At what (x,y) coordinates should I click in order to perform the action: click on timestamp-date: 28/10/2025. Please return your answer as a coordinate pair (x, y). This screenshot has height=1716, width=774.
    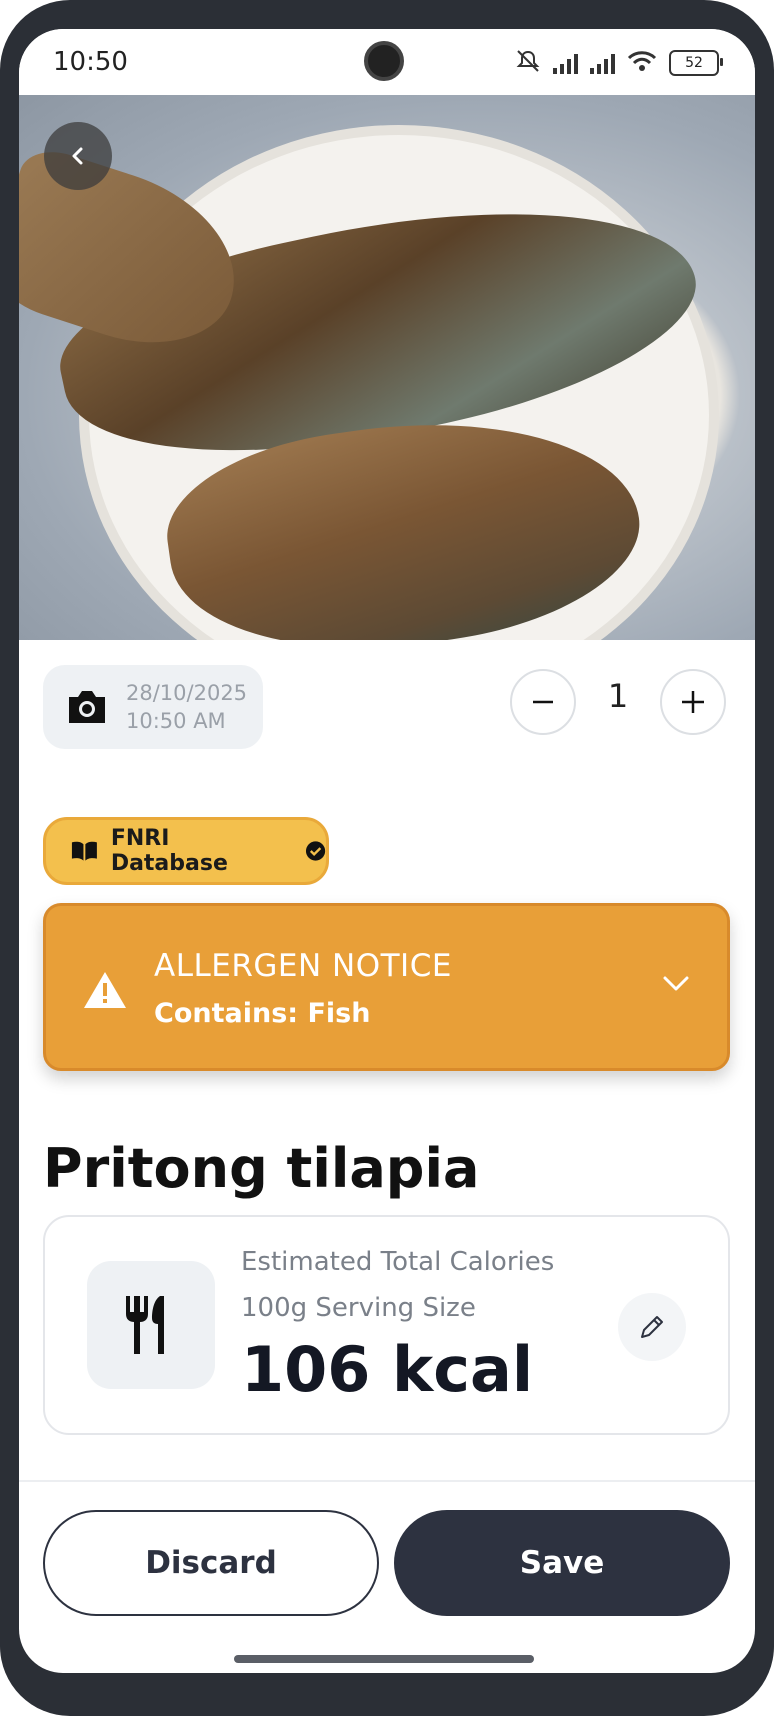
    Looking at the image, I should click on (187, 693).